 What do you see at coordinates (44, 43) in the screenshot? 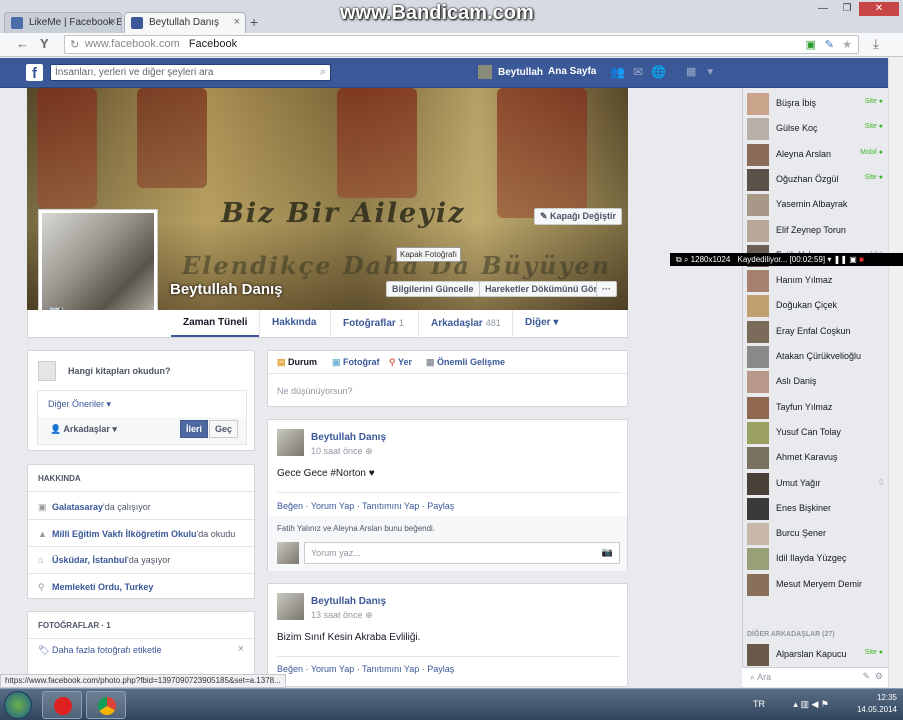
I see `yandex-icon: Y` at bounding box center [44, 43].